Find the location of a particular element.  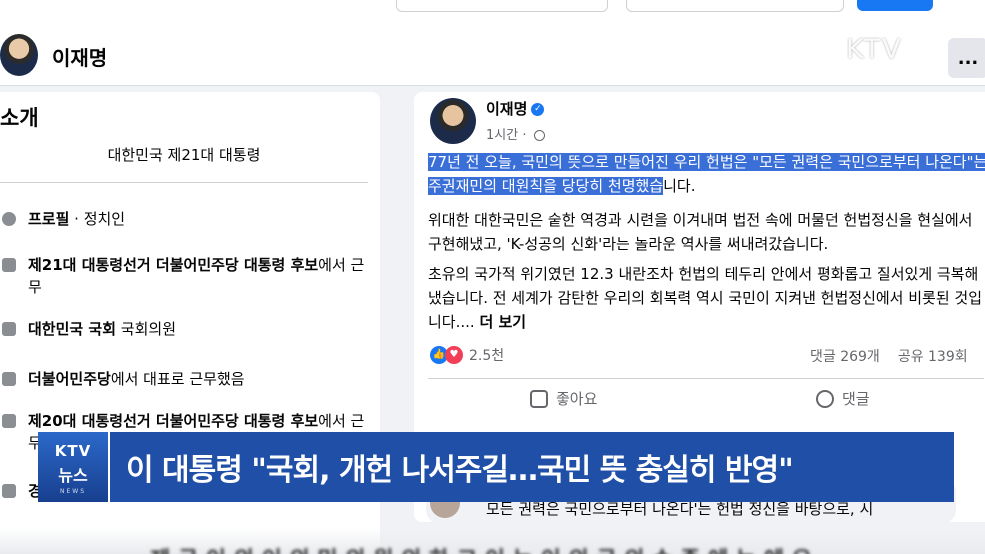

badge-line-2: 뉴스 is located at coordinates (73, 475).